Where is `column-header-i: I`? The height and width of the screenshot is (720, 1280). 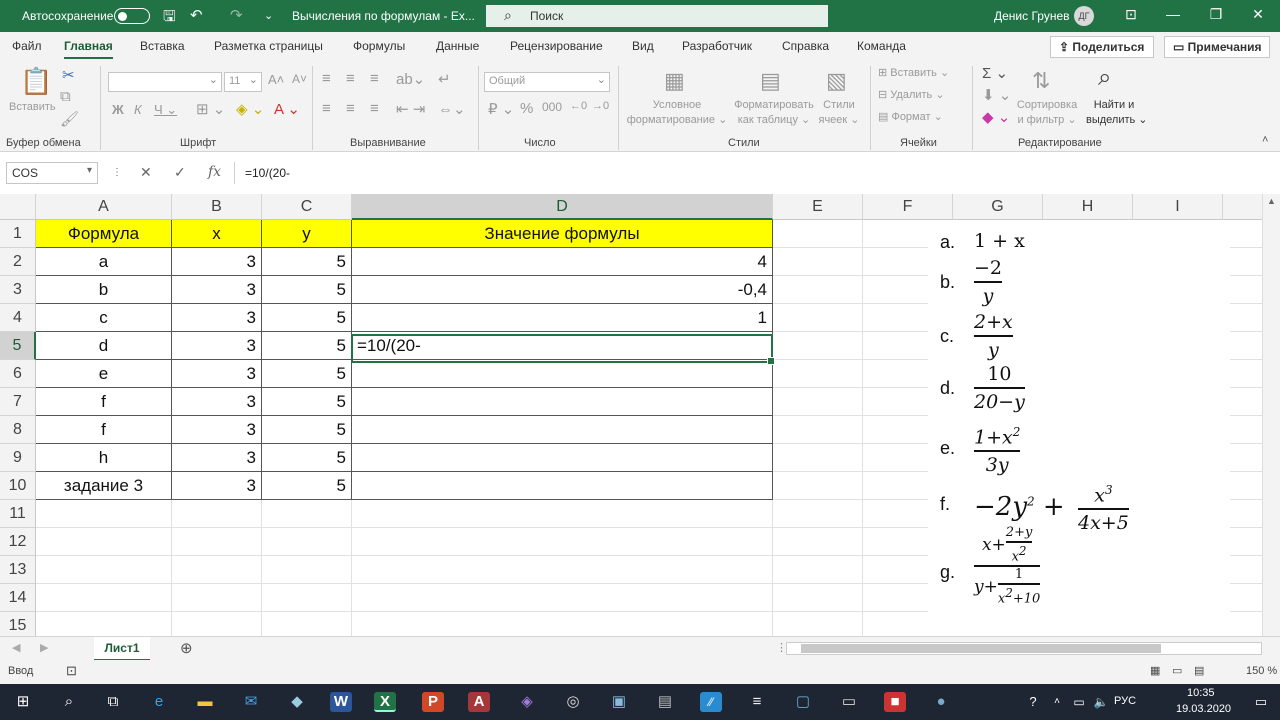
column-header-i: I is located at coordinates (1178, 207).